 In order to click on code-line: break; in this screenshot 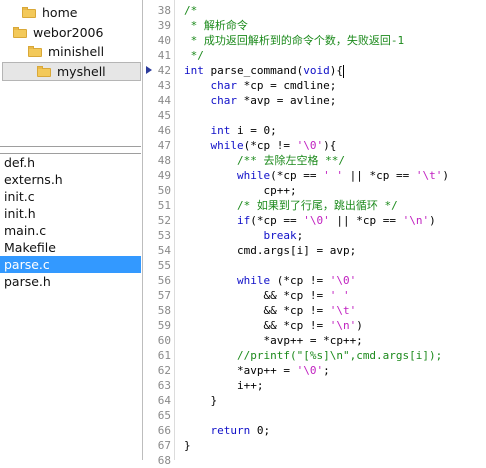, I will do `click(243, 235)`.